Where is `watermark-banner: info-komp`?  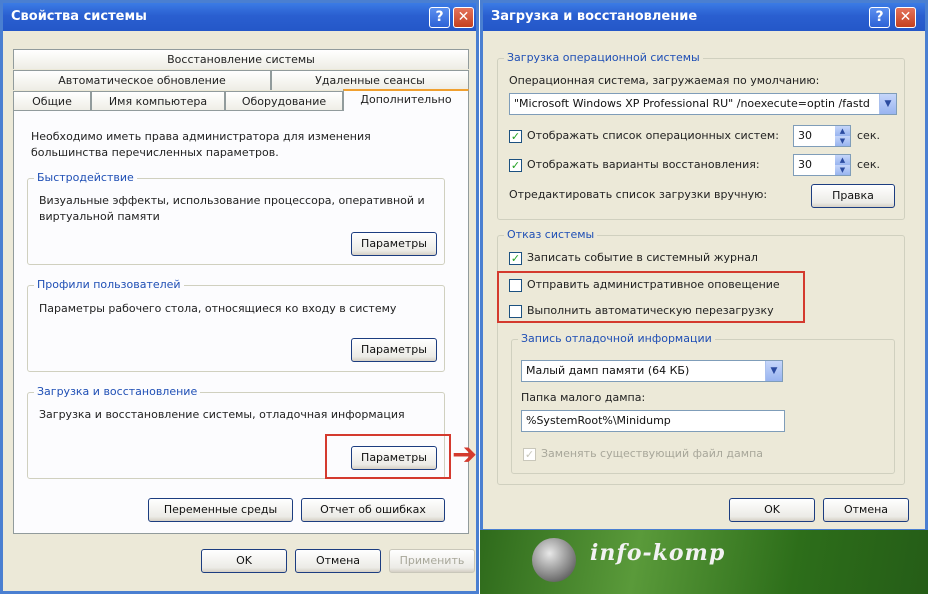 watermark-banner: info-komp is located at coordinates (704, 562).